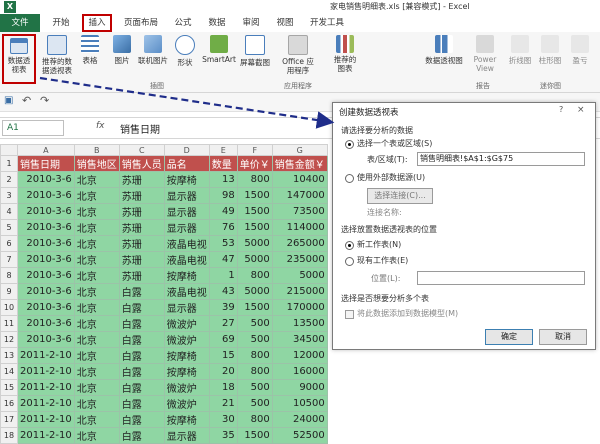 The width and height of the screenshot is (600, 444). What do you see at coordinates (327, 23) in the screenshot?
I see `tab-developer: 开发工具` at bounding box center [327, 23].